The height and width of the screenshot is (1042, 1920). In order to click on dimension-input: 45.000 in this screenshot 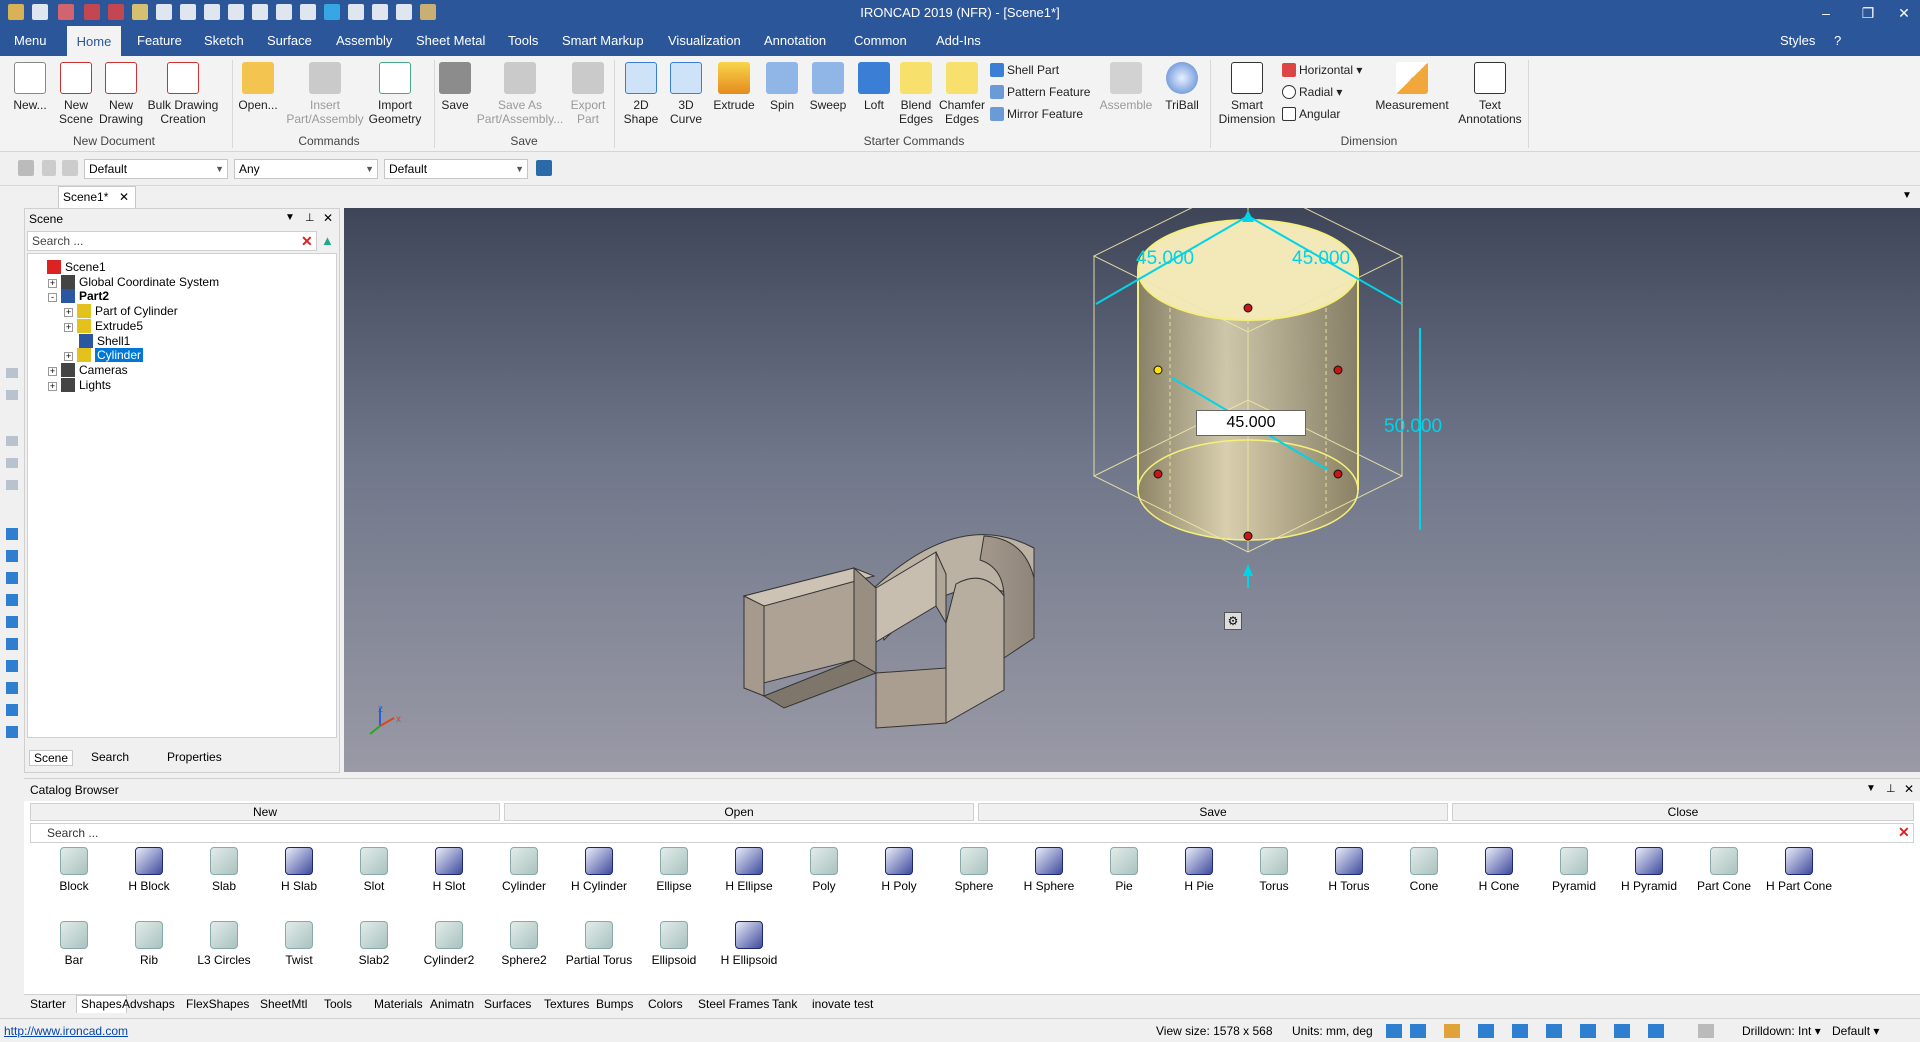, I will do `click(1251, 423)`.